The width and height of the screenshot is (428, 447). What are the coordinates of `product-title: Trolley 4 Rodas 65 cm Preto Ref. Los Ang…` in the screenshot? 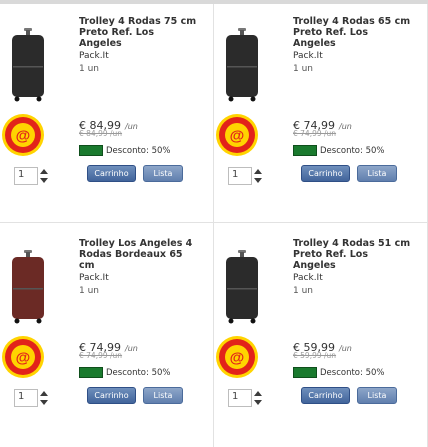 It's located at (352, 32).